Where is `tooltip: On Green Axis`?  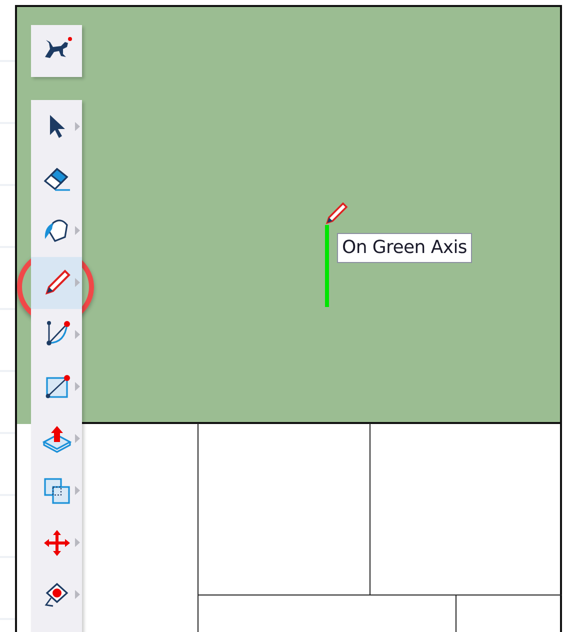 tooltip: On Green Axis is located at coordinates (404, 248).